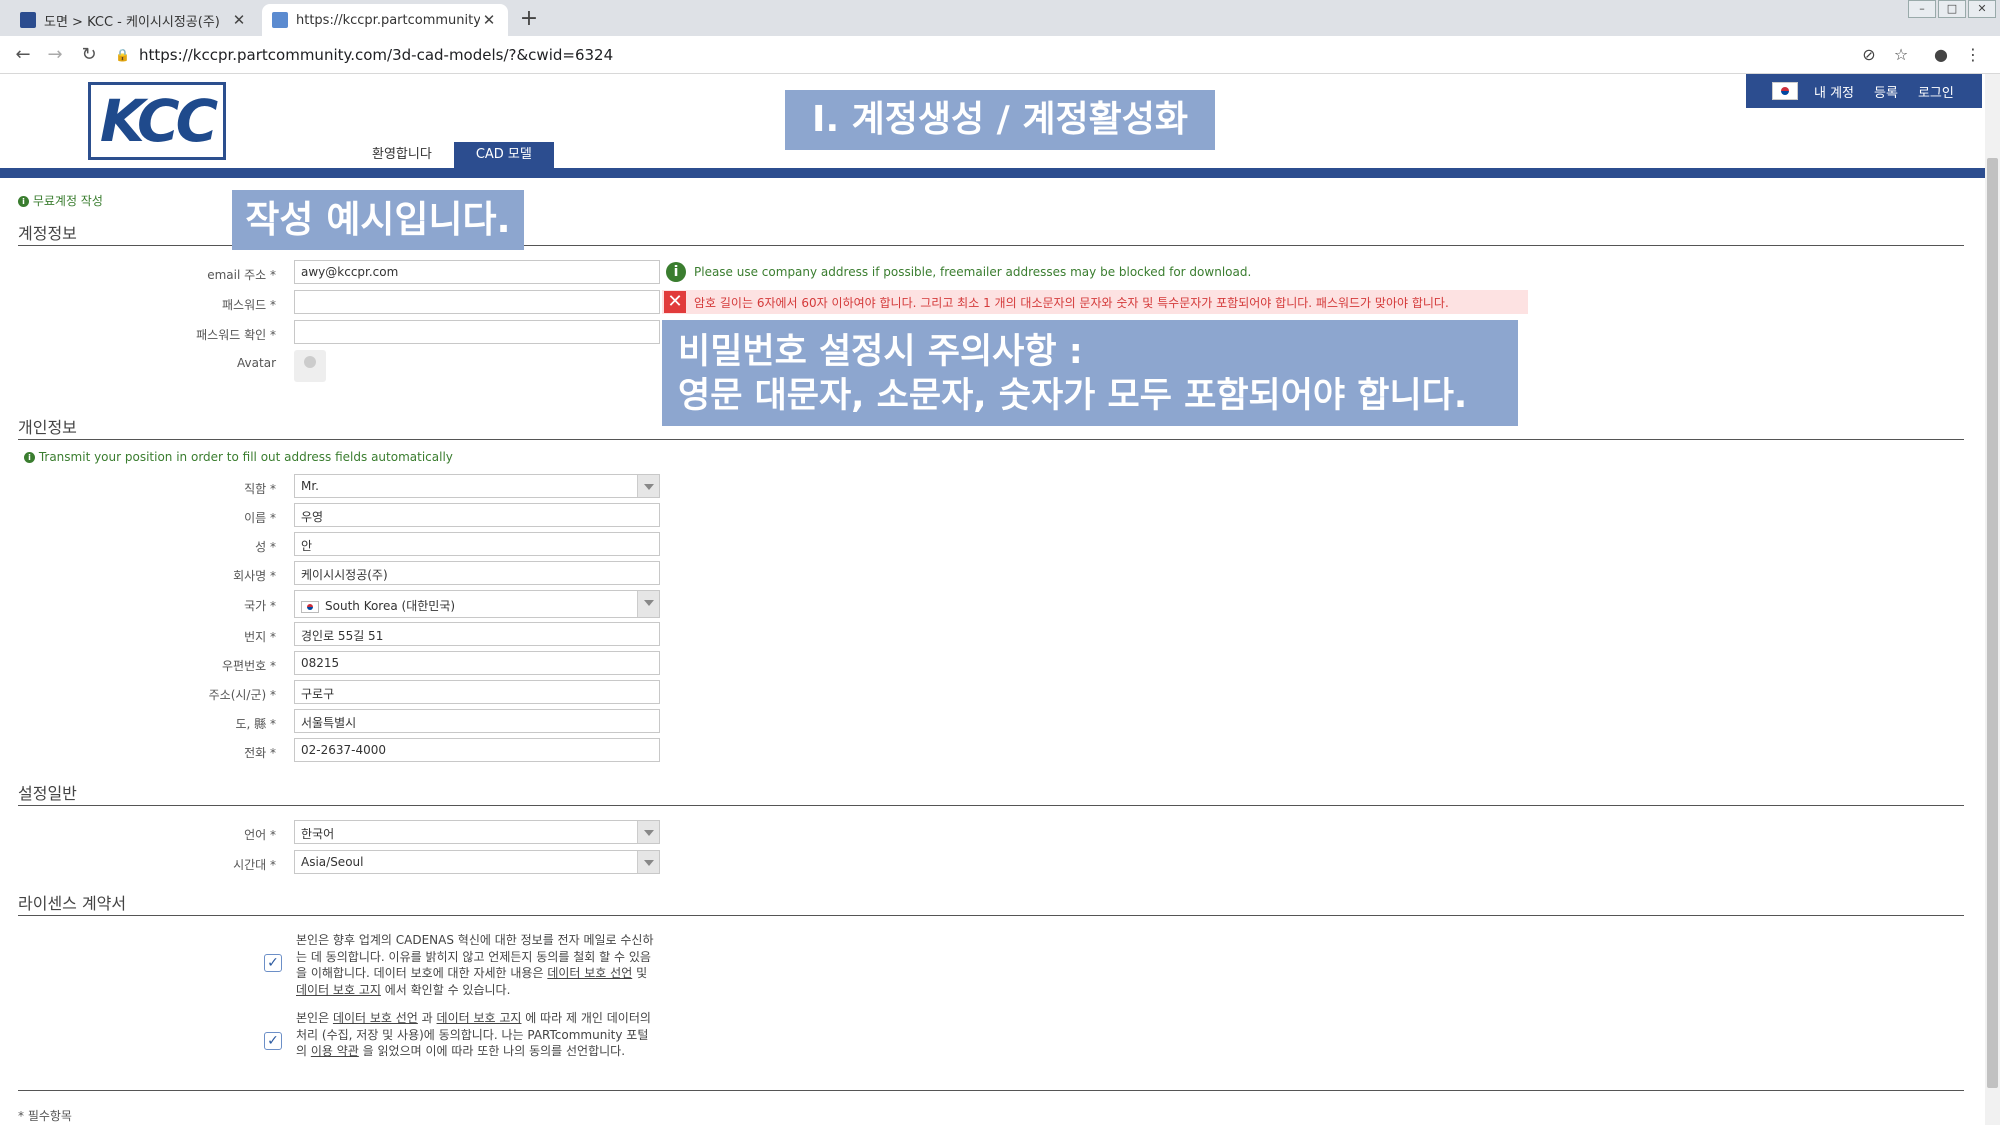 The height and width of the screenshot is (1125, 2000). I want to click on newsletter-checkbox: ✓, so click(273, 963).